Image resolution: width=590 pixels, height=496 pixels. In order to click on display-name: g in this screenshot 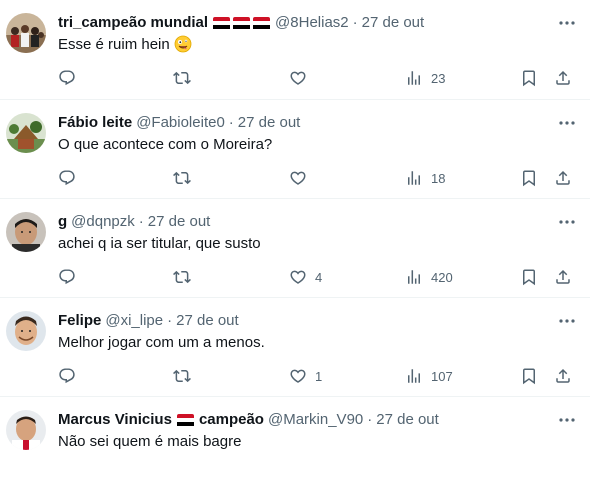, I will do `click(62, 222)`.